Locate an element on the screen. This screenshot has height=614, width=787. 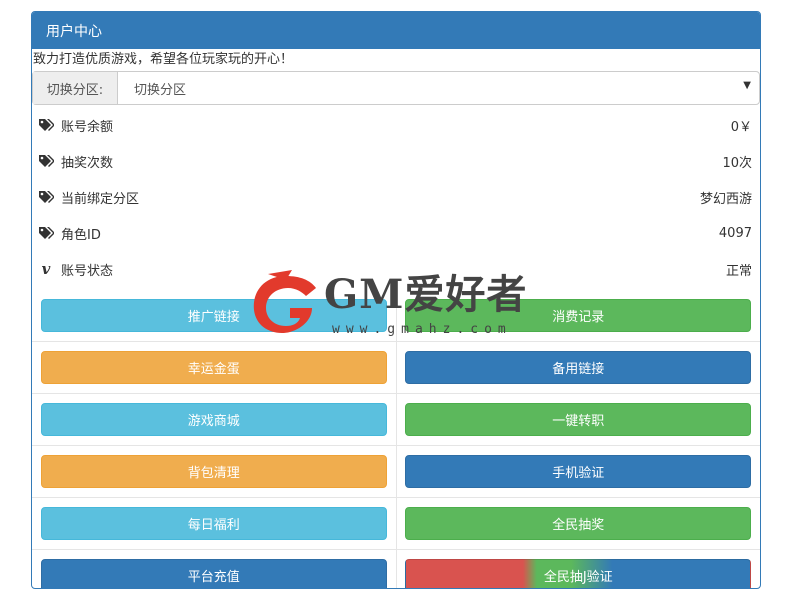
info-value: 10次 is located at coordinates (737, 163).